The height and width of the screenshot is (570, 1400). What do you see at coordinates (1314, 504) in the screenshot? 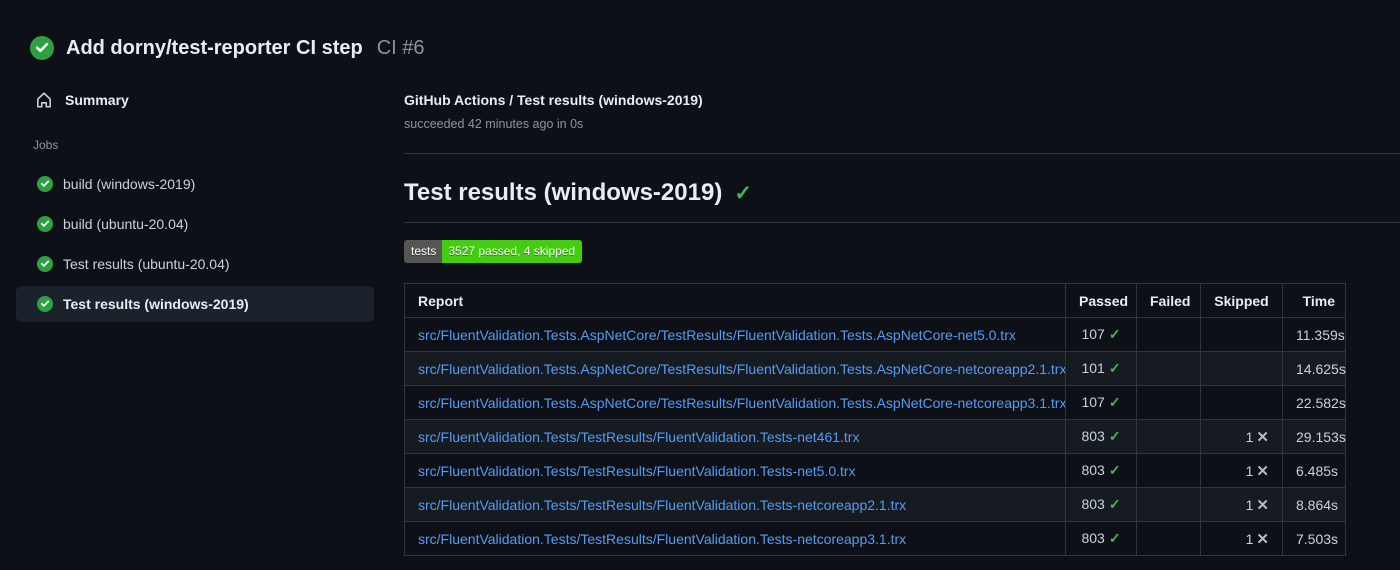
I see `time-cell: 8.864s` at bounding box center [1314, 504].